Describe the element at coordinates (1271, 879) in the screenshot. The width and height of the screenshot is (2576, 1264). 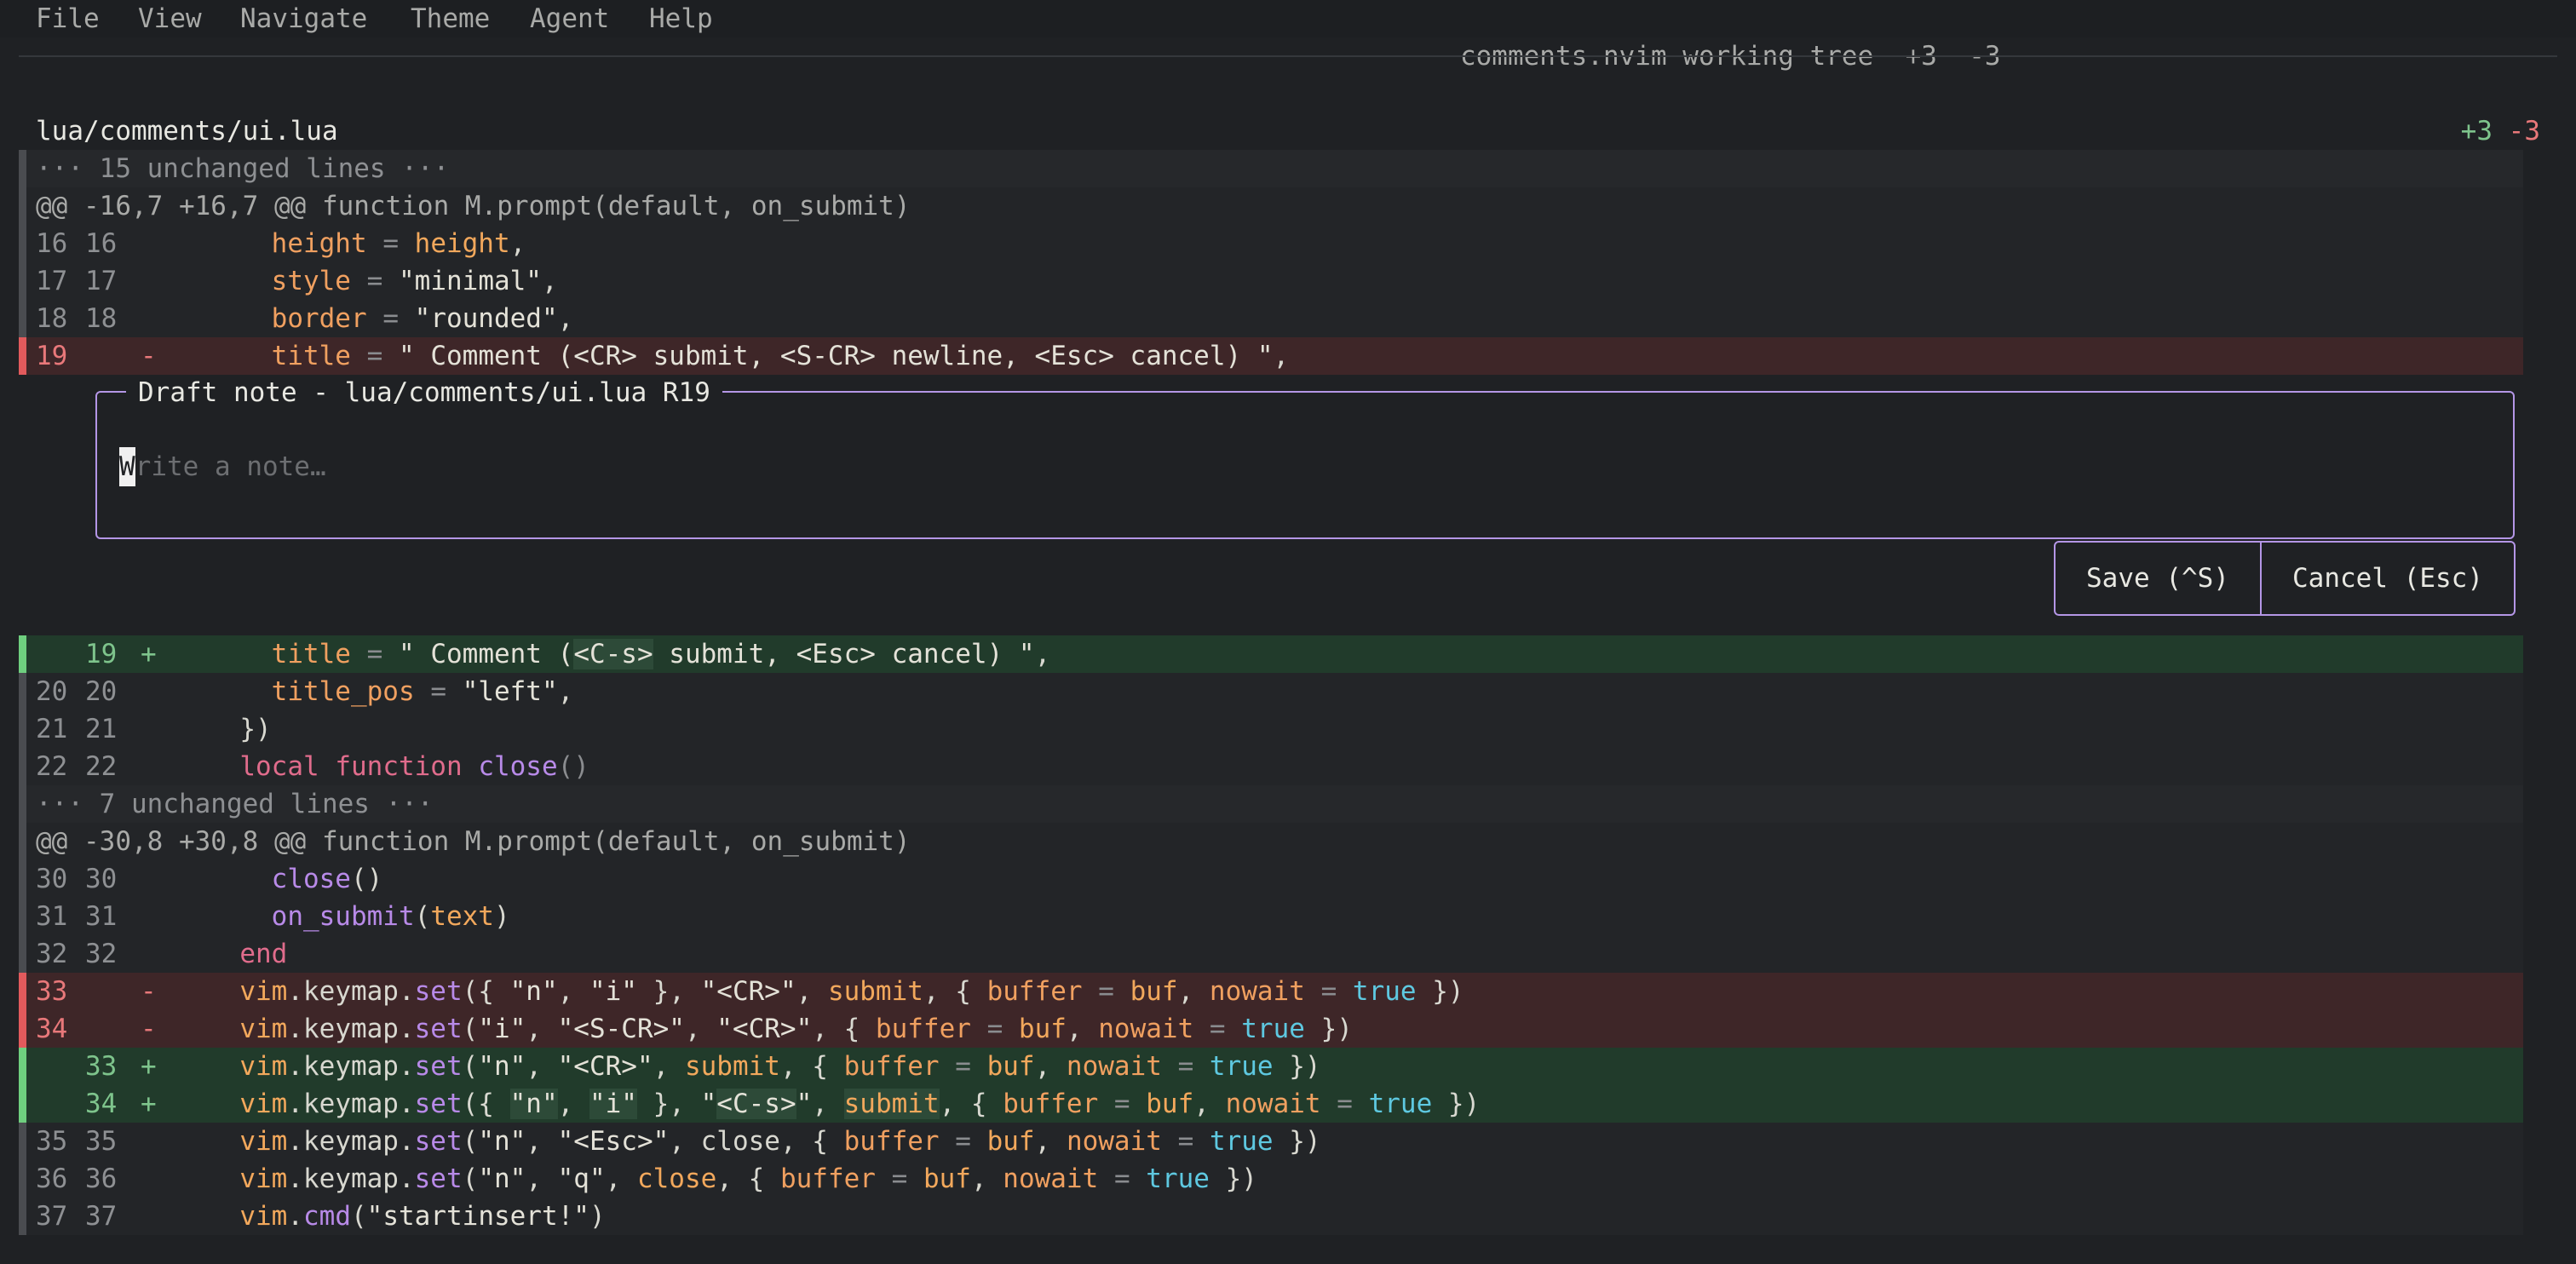
I see `diff-line: 30 30 close()` at that location.